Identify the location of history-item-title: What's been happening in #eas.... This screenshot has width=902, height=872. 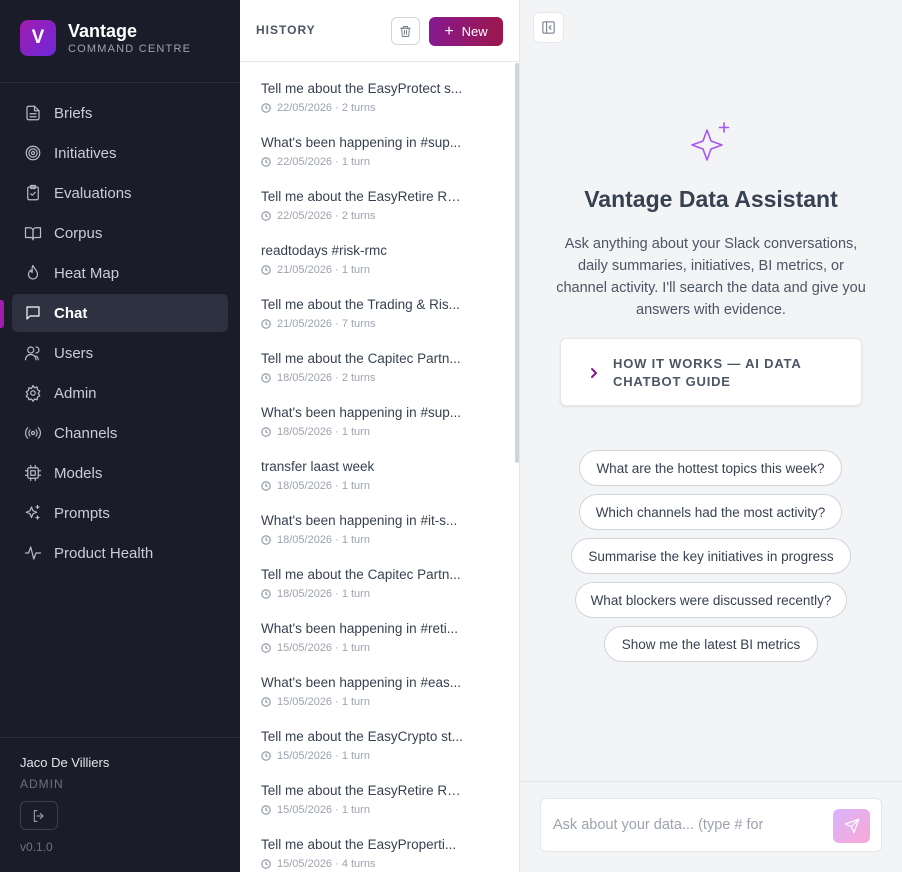
(361, 682).